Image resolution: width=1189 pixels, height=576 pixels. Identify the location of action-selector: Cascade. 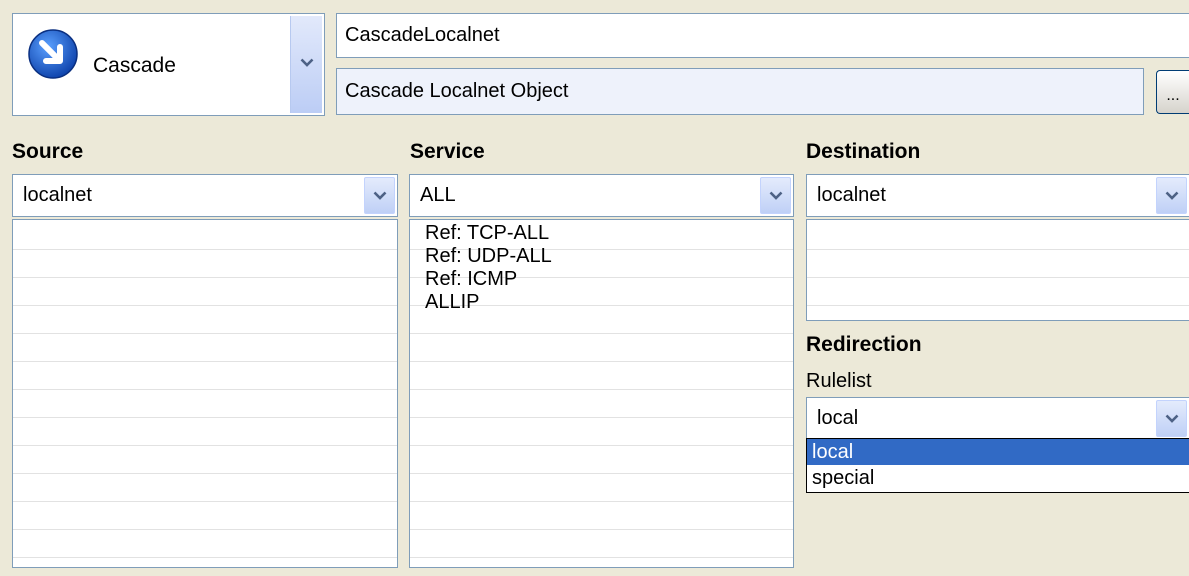
(168, 64).